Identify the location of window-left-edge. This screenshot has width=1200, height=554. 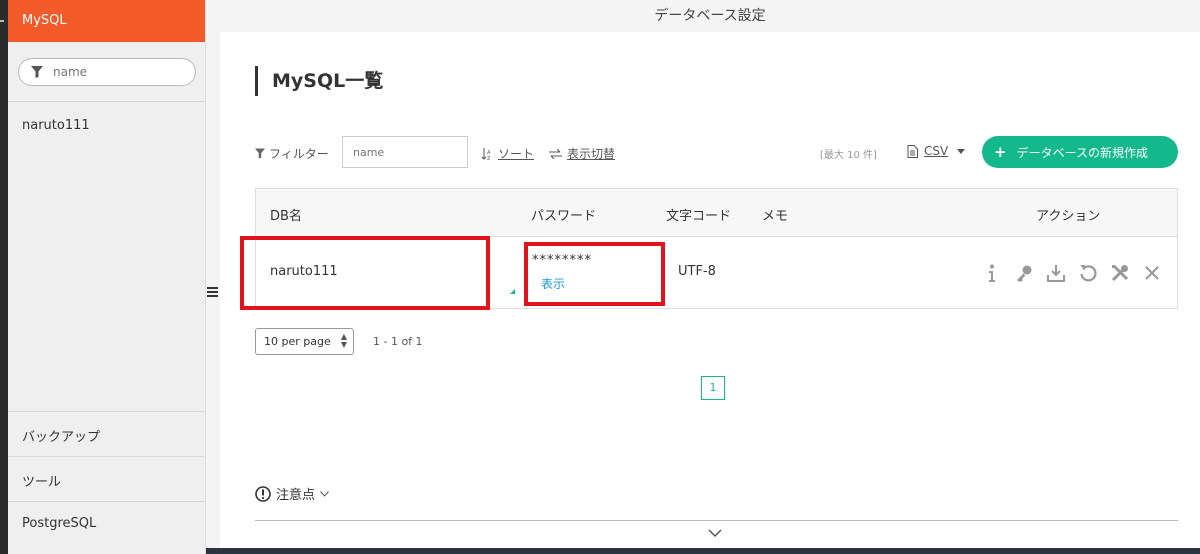
(4, 277).